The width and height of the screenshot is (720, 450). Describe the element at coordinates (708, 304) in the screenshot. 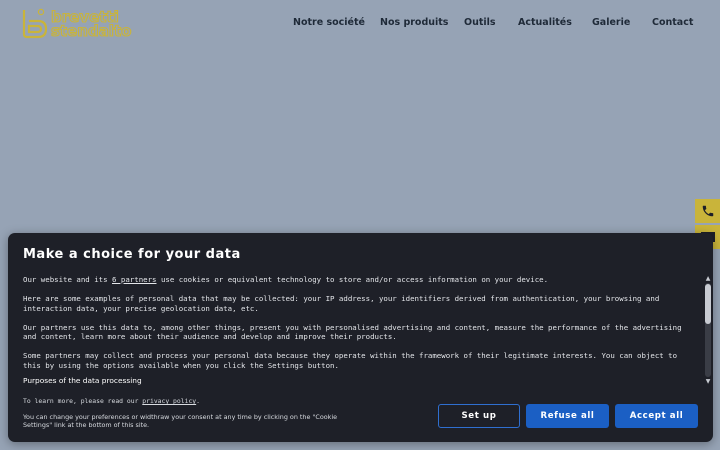

I see `scroll-thumb` at that location.